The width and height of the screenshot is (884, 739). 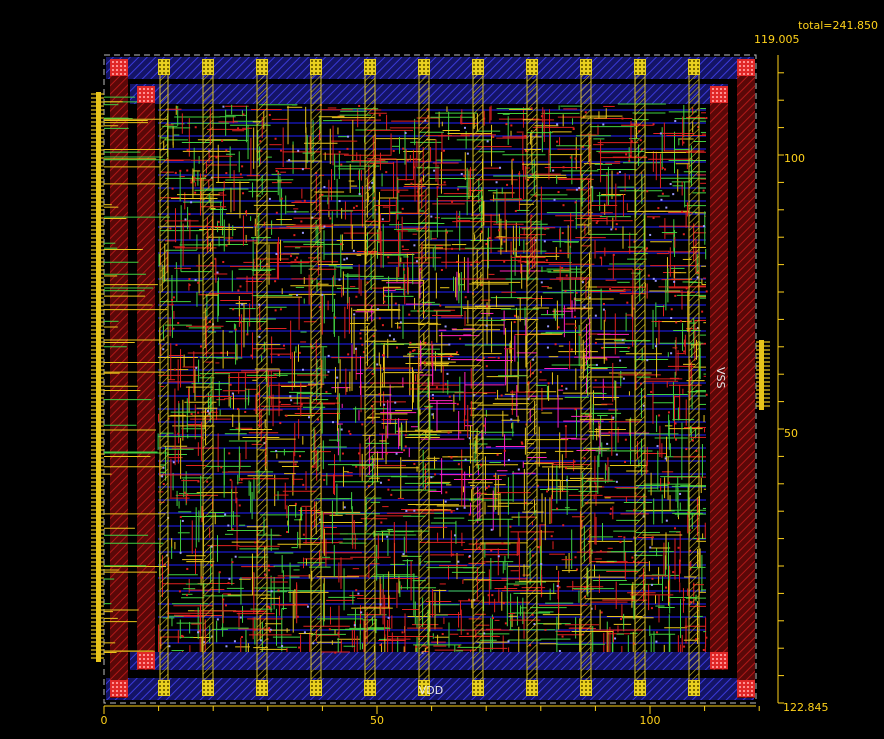 What do you see at coordinates (431, 690) in the screenshot?
I see `net-label-vdd: VDD` at bounding box center [431, 690].